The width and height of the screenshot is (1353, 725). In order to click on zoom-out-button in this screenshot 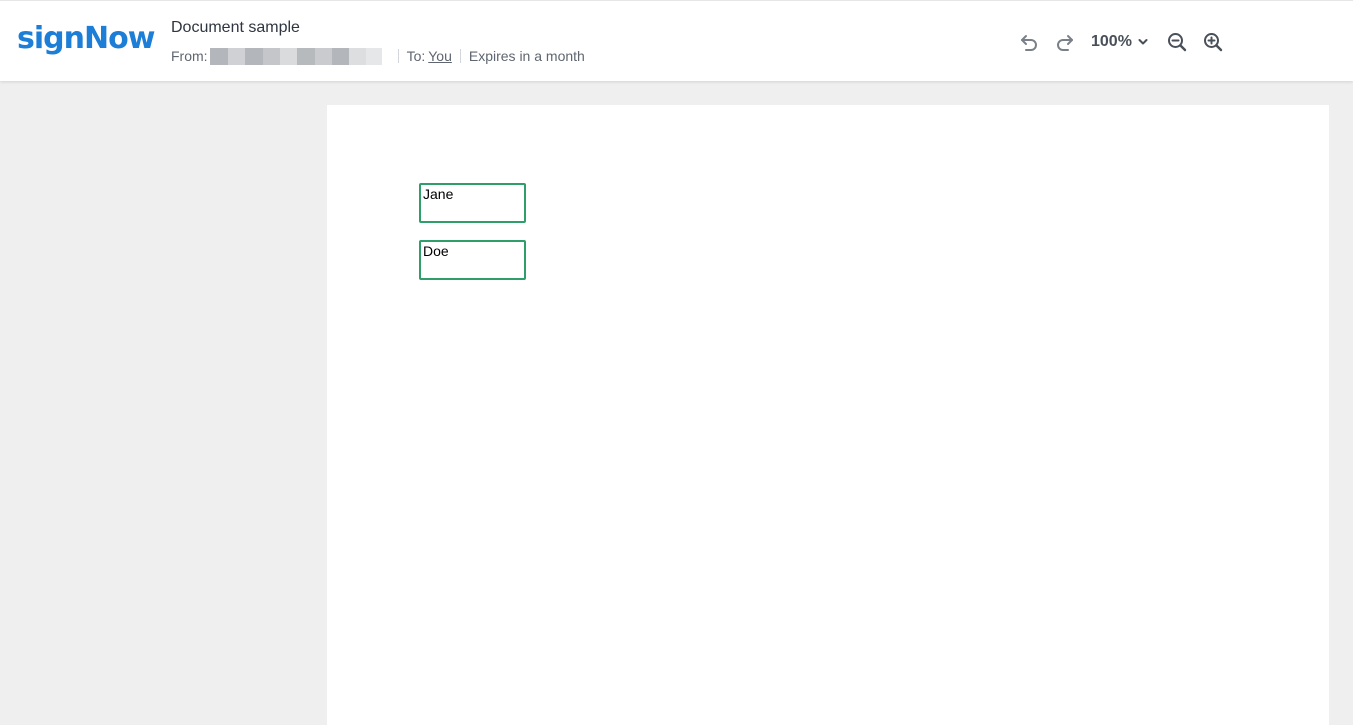, I will do `click(1177, 42)`.